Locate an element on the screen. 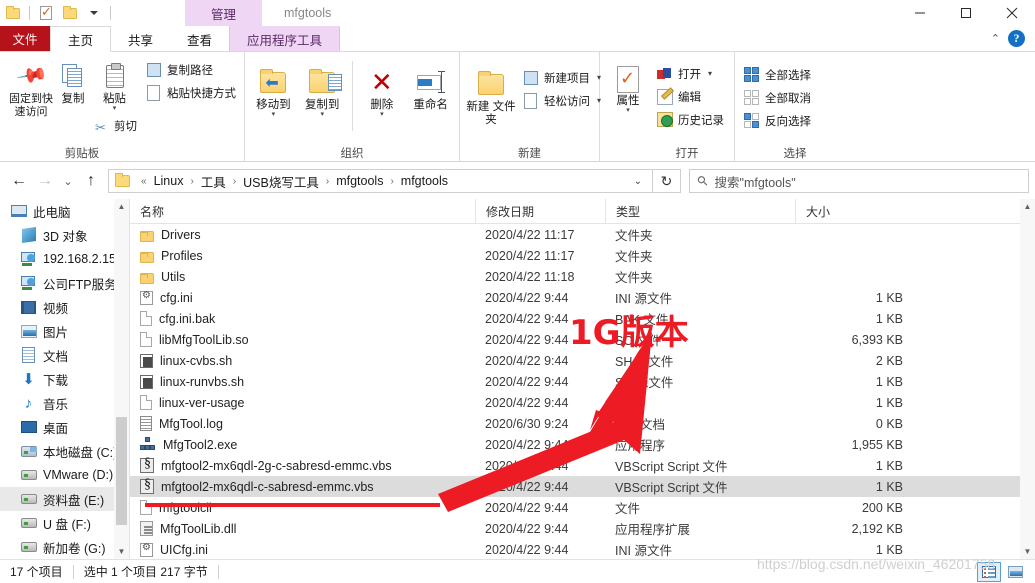  history-button: 历史记录 is located at coordinates (690, 119).